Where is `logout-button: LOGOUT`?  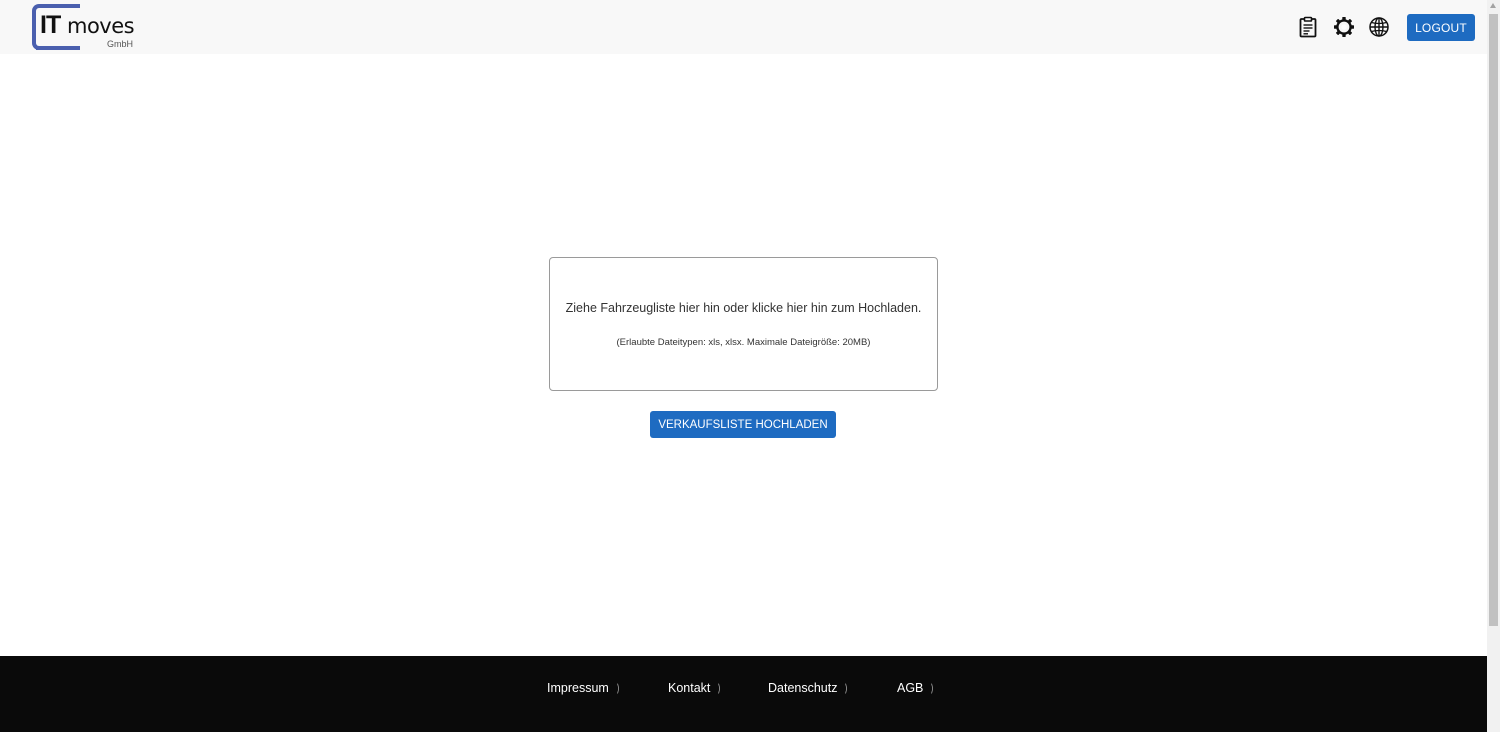 logout-button: LOGOUT is located at coordinates (1441, 27).